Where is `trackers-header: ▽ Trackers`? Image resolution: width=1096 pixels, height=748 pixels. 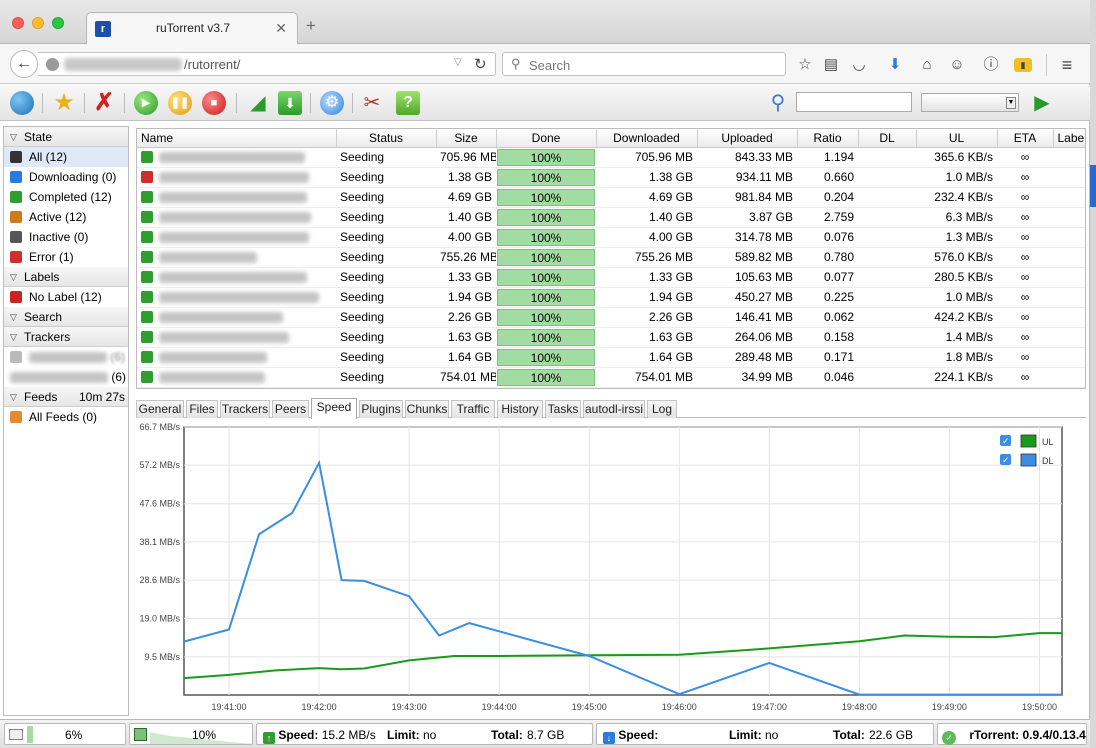 trackers-header: ▽ Trackers is located at coordinates (66, 337).